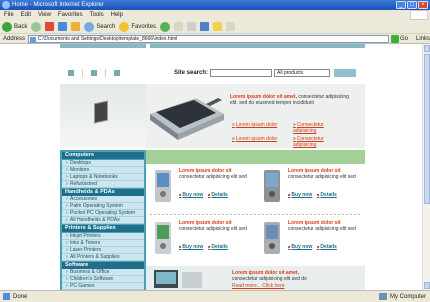 This screenshot has width=430, height=302. I want to click on page-done-icon, so click(6, 296).